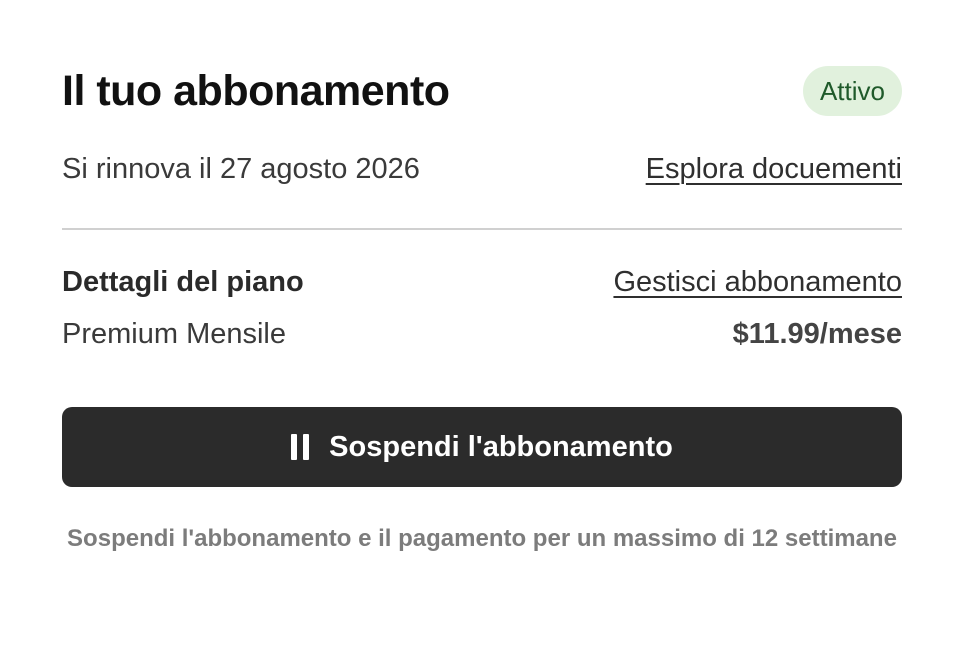 This screenshot has height=666, width=964. What do you see at coordinates (482, 229) in the screenshot?
I see `divider` at bounding box center [482, 229].